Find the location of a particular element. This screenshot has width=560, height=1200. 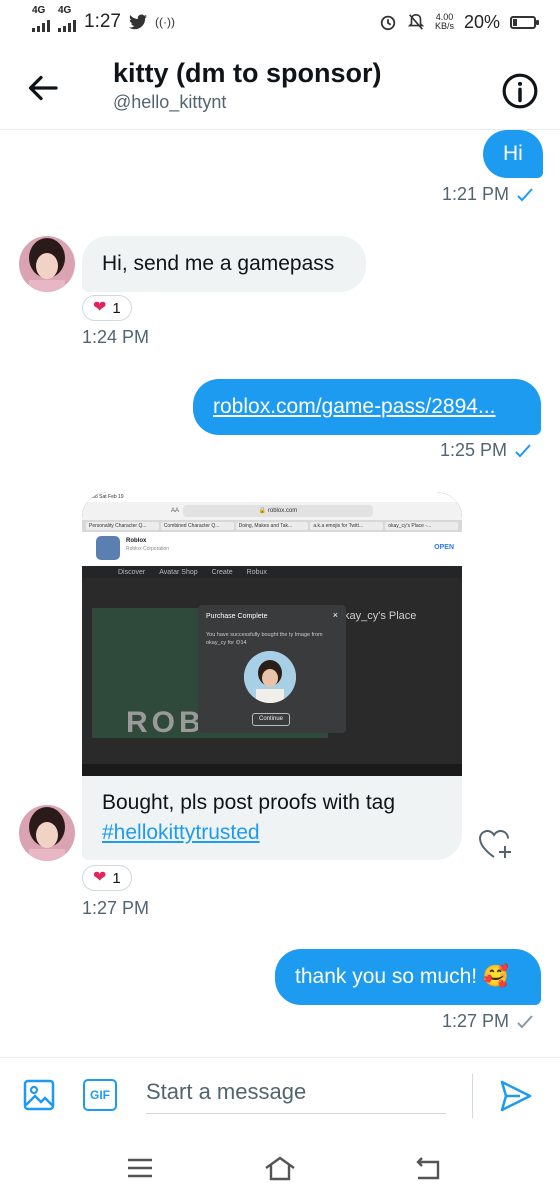

shot-app-banner: Roblox Roblox Corporation OPEN is located at coordinates (272, 549).